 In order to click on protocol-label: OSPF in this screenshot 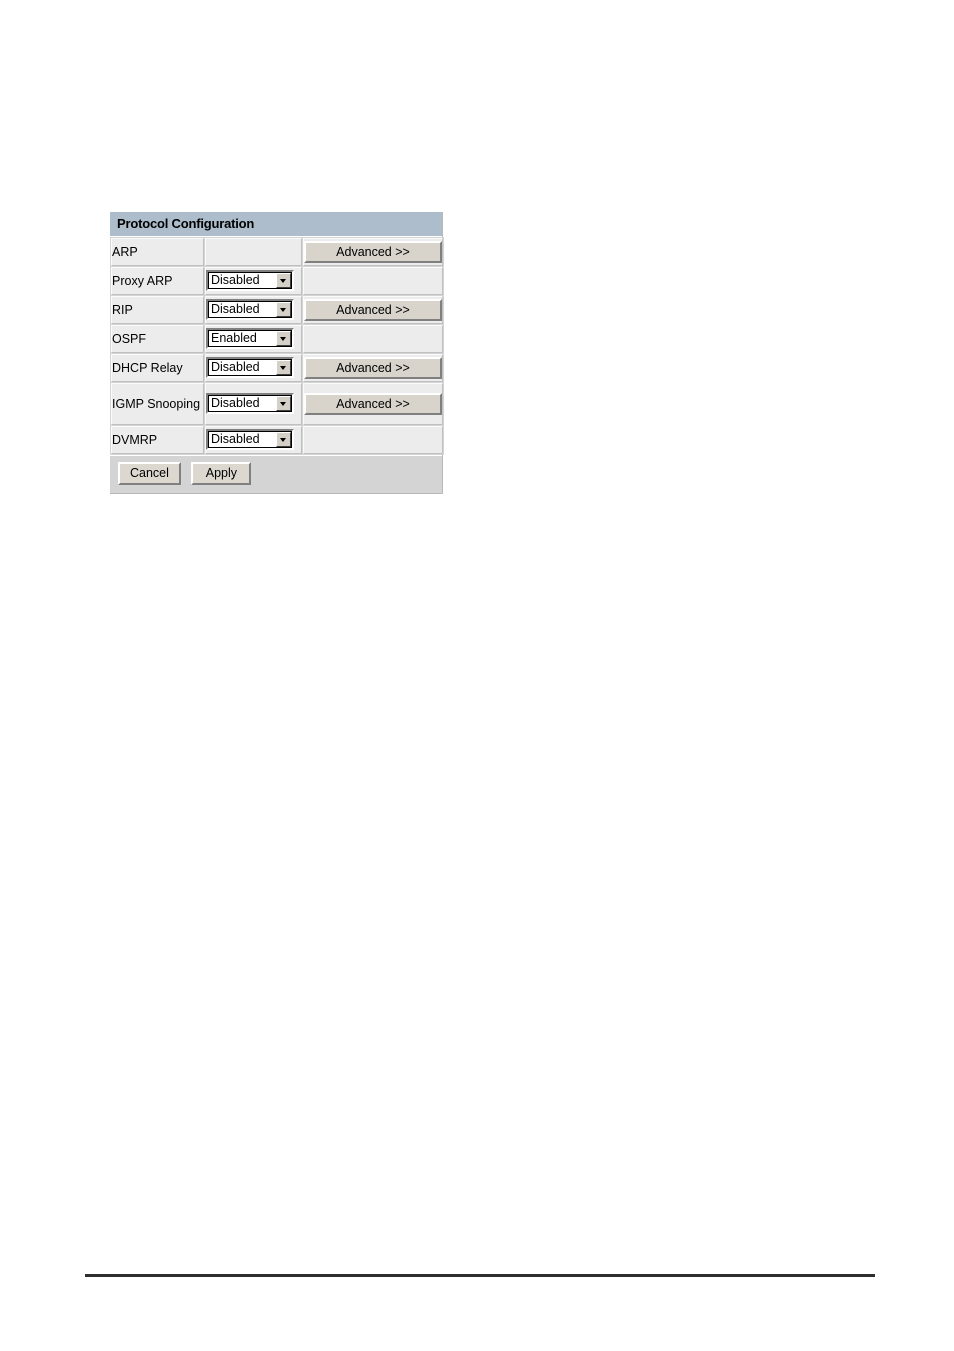, I will do `click(129, 338)`.